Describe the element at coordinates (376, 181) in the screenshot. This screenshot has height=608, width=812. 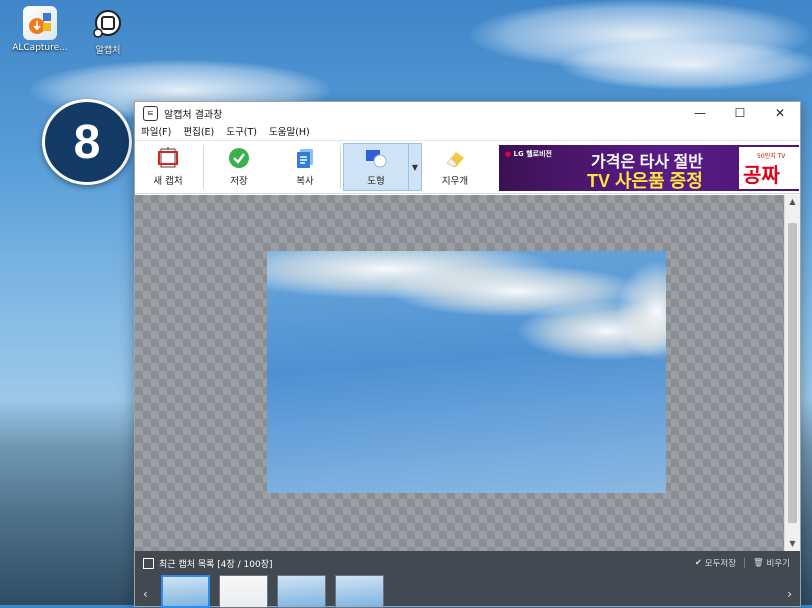
I see `shape-label: 도형` at that location.